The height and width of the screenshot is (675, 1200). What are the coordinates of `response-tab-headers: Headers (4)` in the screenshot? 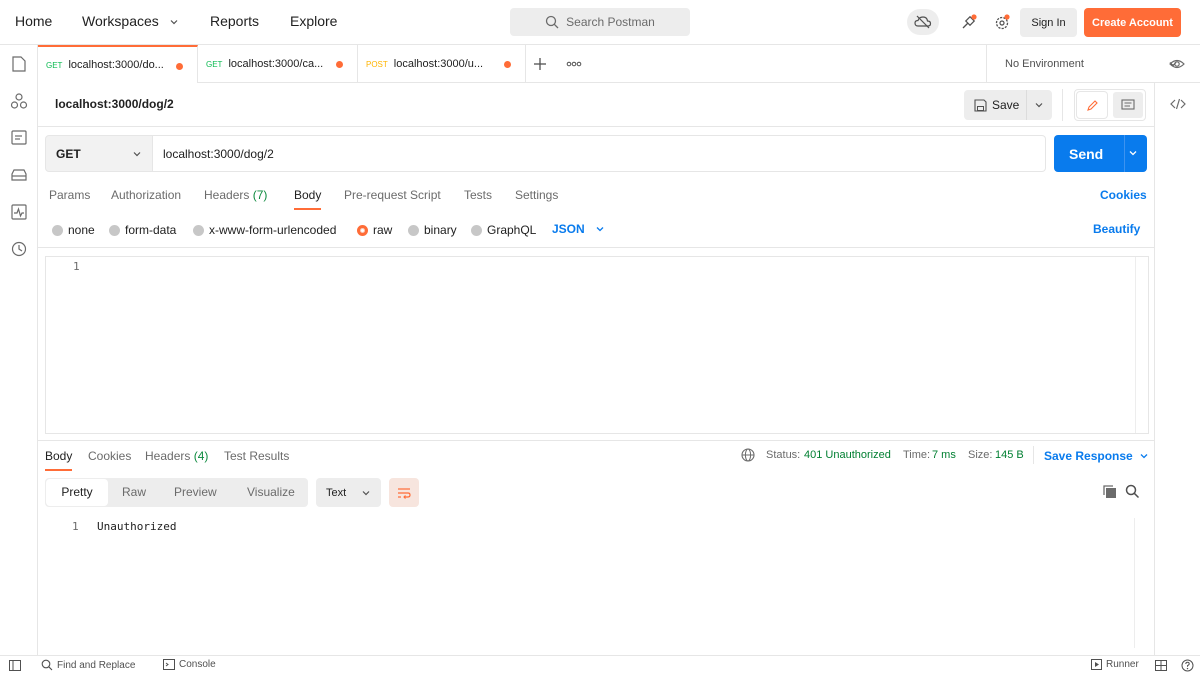 It's located at (176, 456).